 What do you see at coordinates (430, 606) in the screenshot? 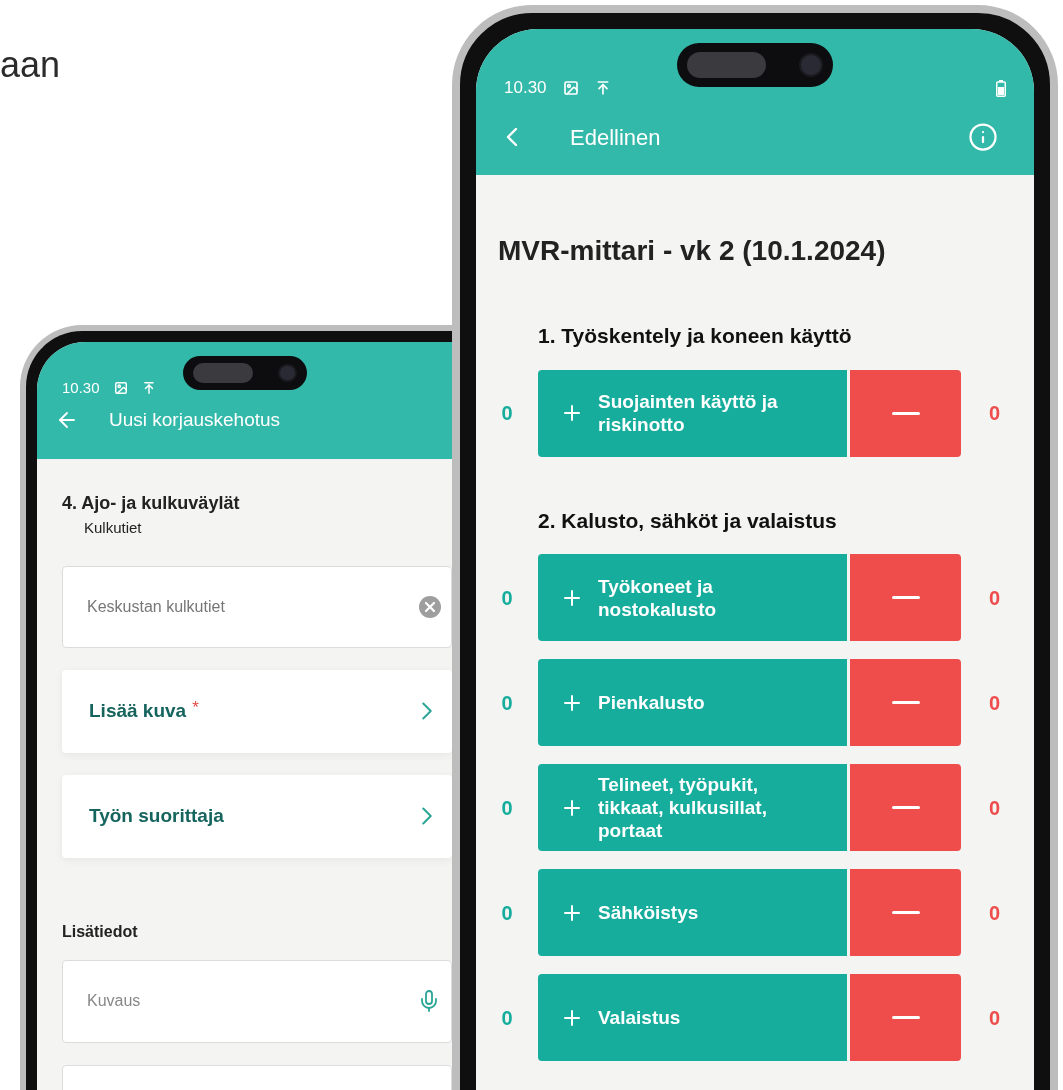
I see `clear-icon` at bounding box center [430, 606].